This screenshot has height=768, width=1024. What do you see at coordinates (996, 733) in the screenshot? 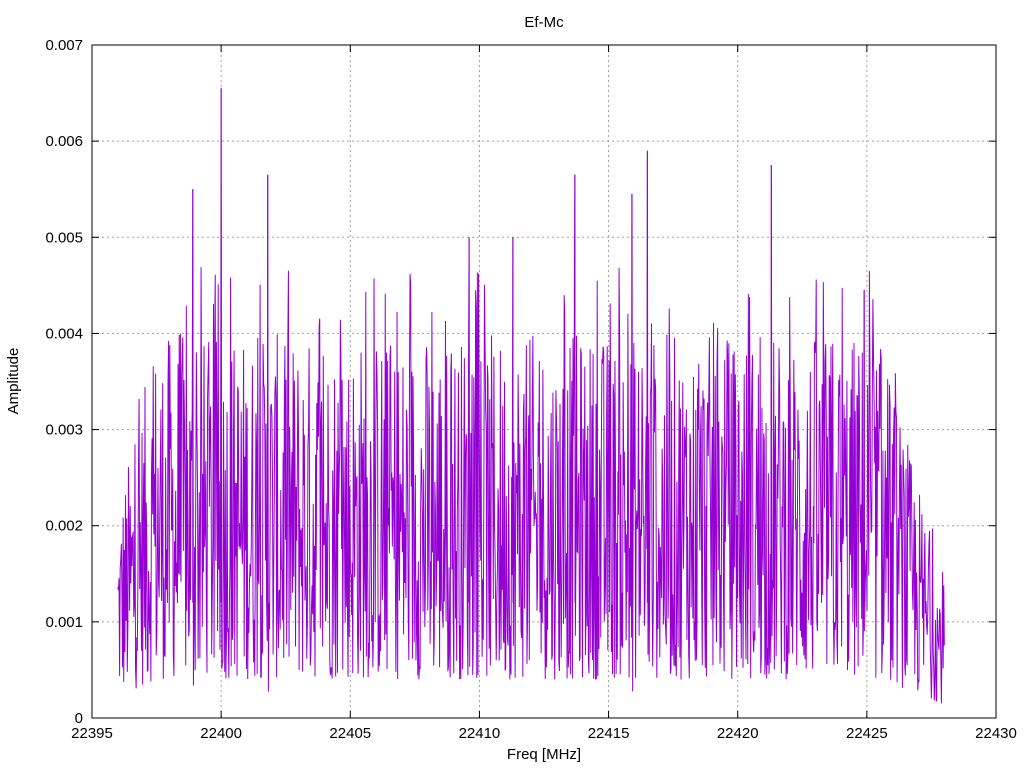
I see `x-tick-label: 22430` at bounding box center [996, 733].